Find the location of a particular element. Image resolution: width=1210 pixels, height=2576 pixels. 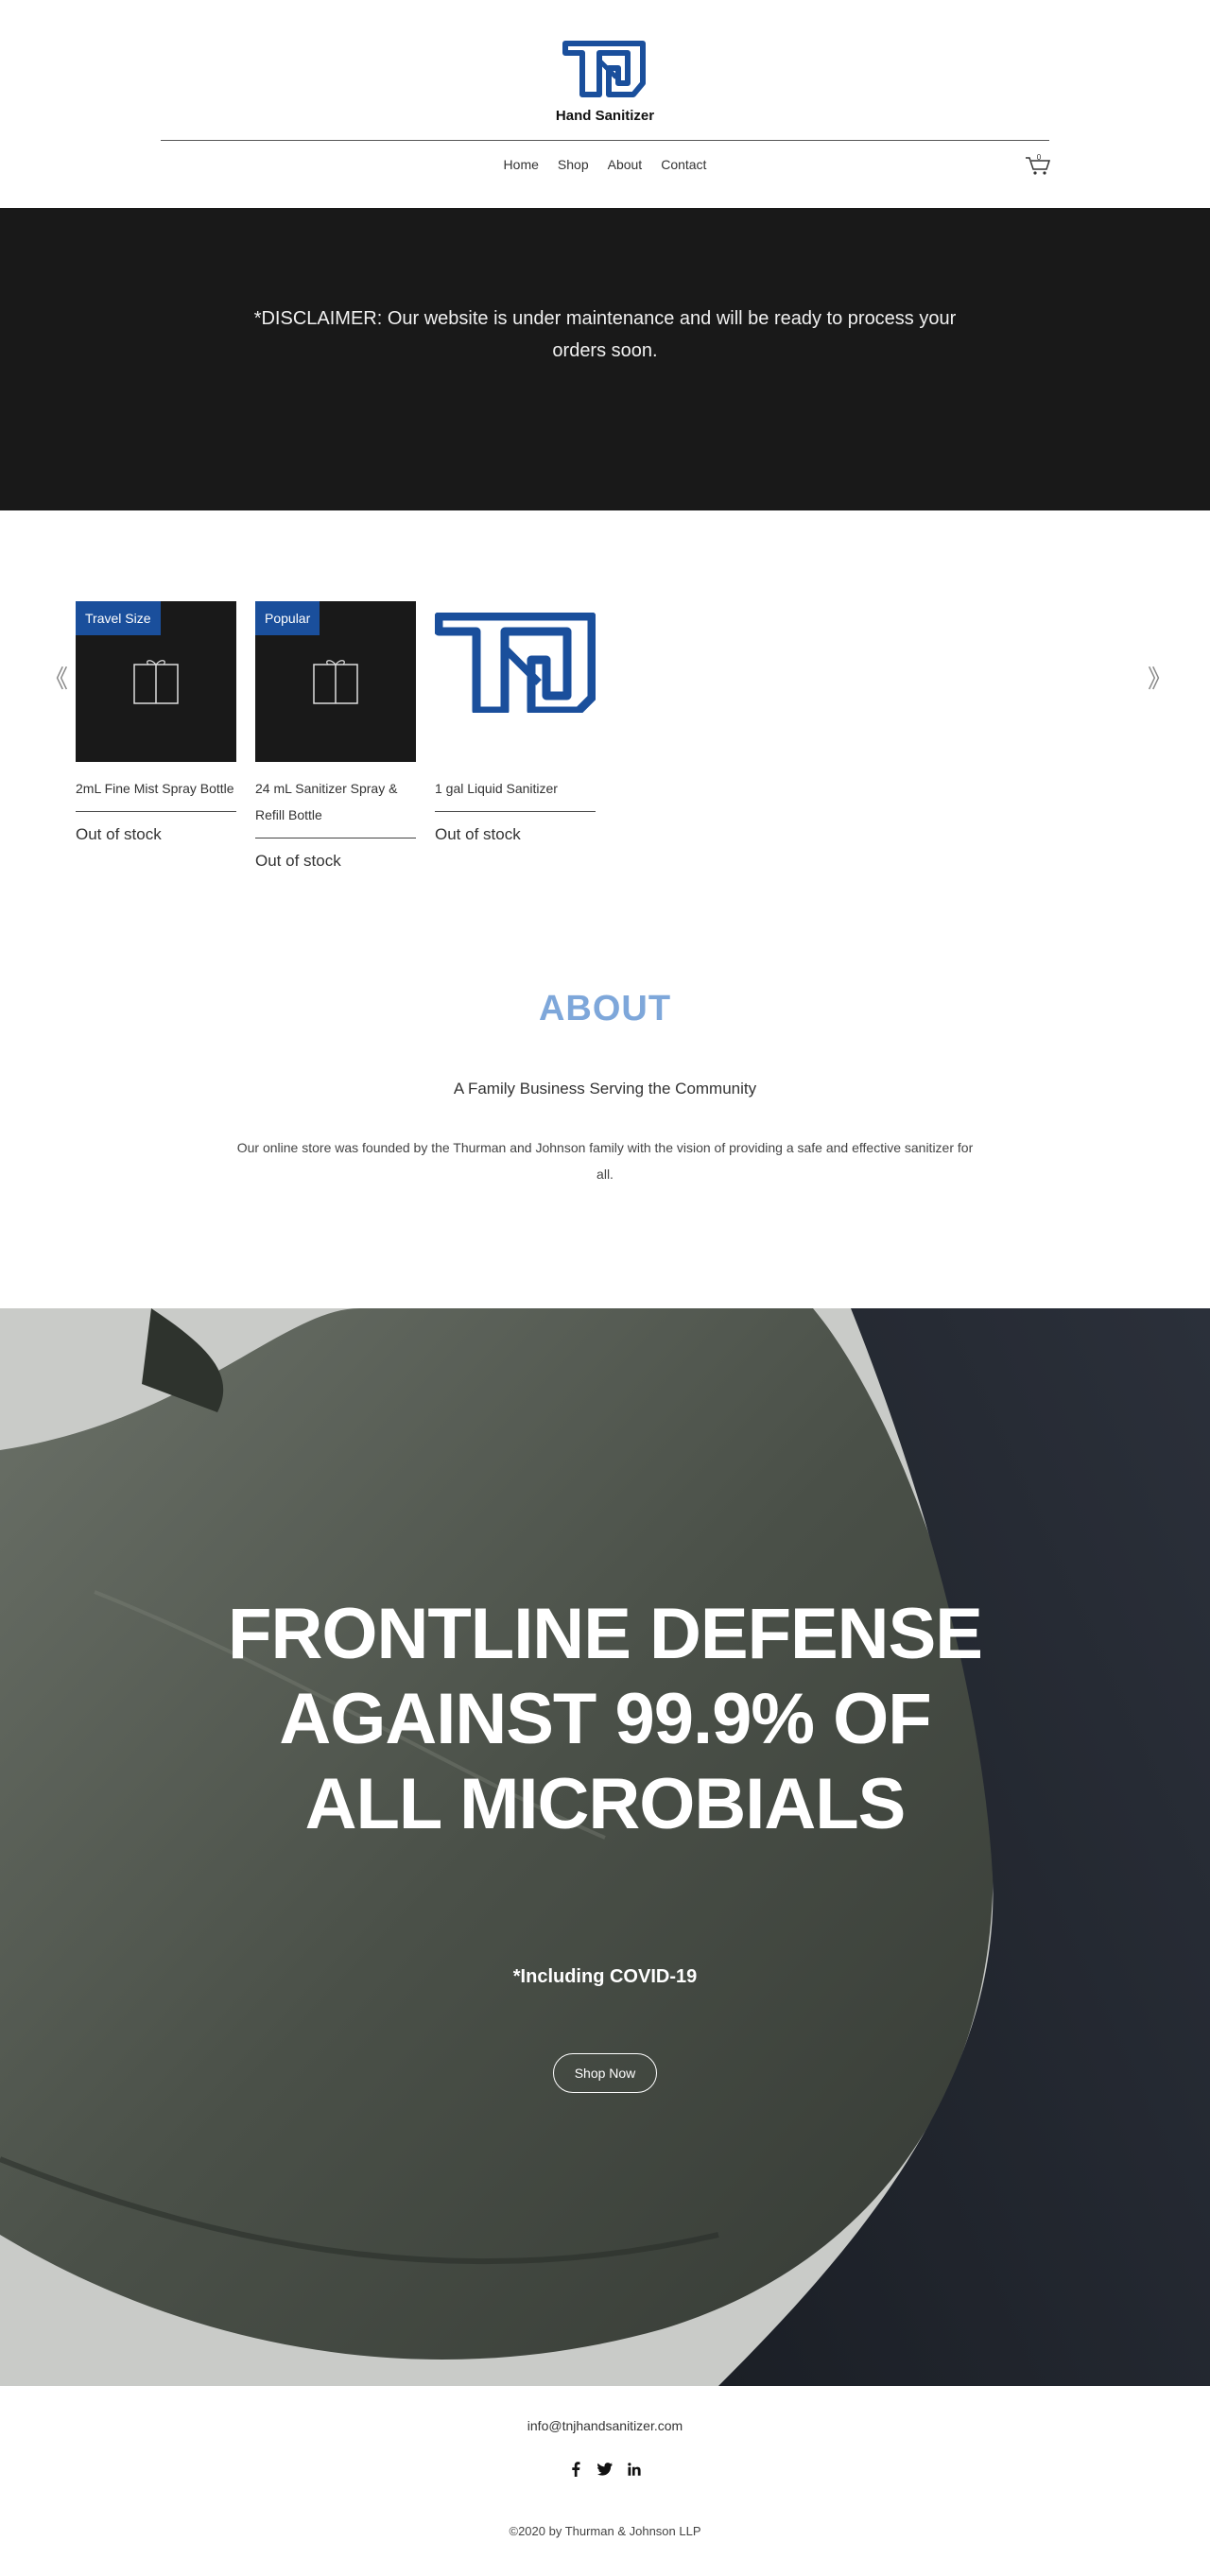

tnj-logo-image is located at coordinates (515, 663).